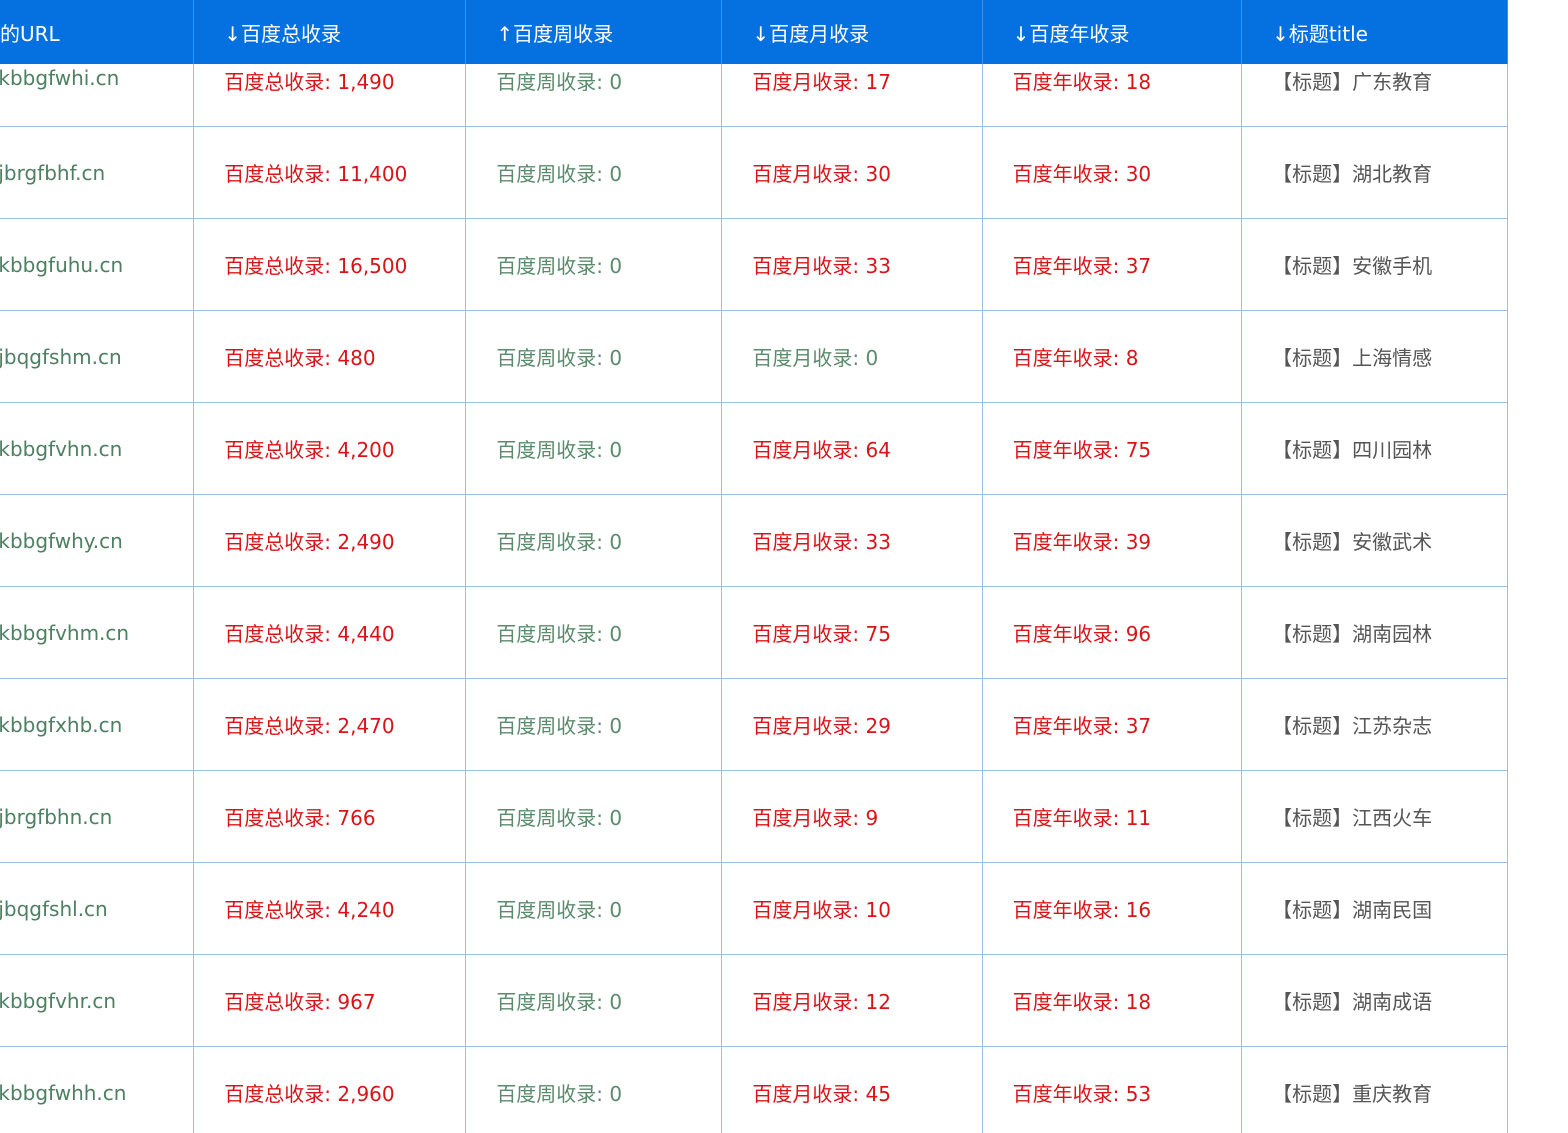  I want to click on month-index-cell-text: 百度月收录: 17, so click(821, 82).